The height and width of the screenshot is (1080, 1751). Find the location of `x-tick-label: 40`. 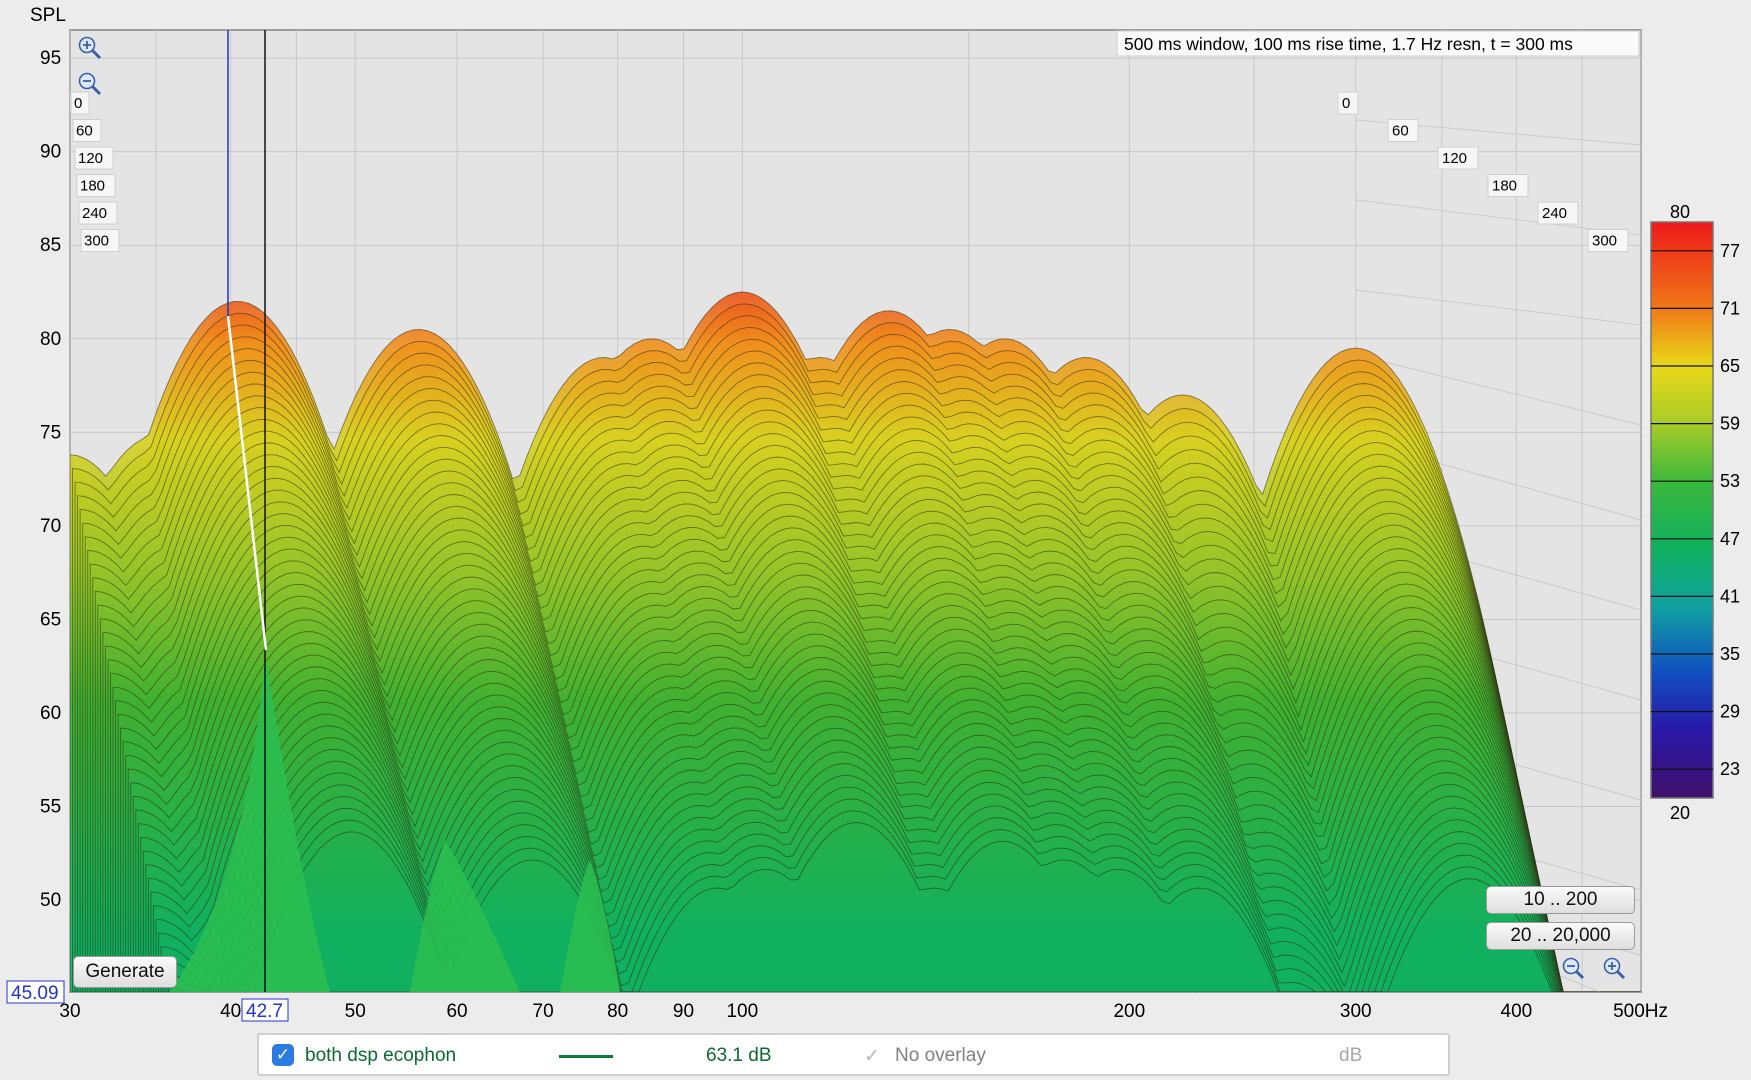

x-tick-label: 40 is located at coordinates (230, 1011).